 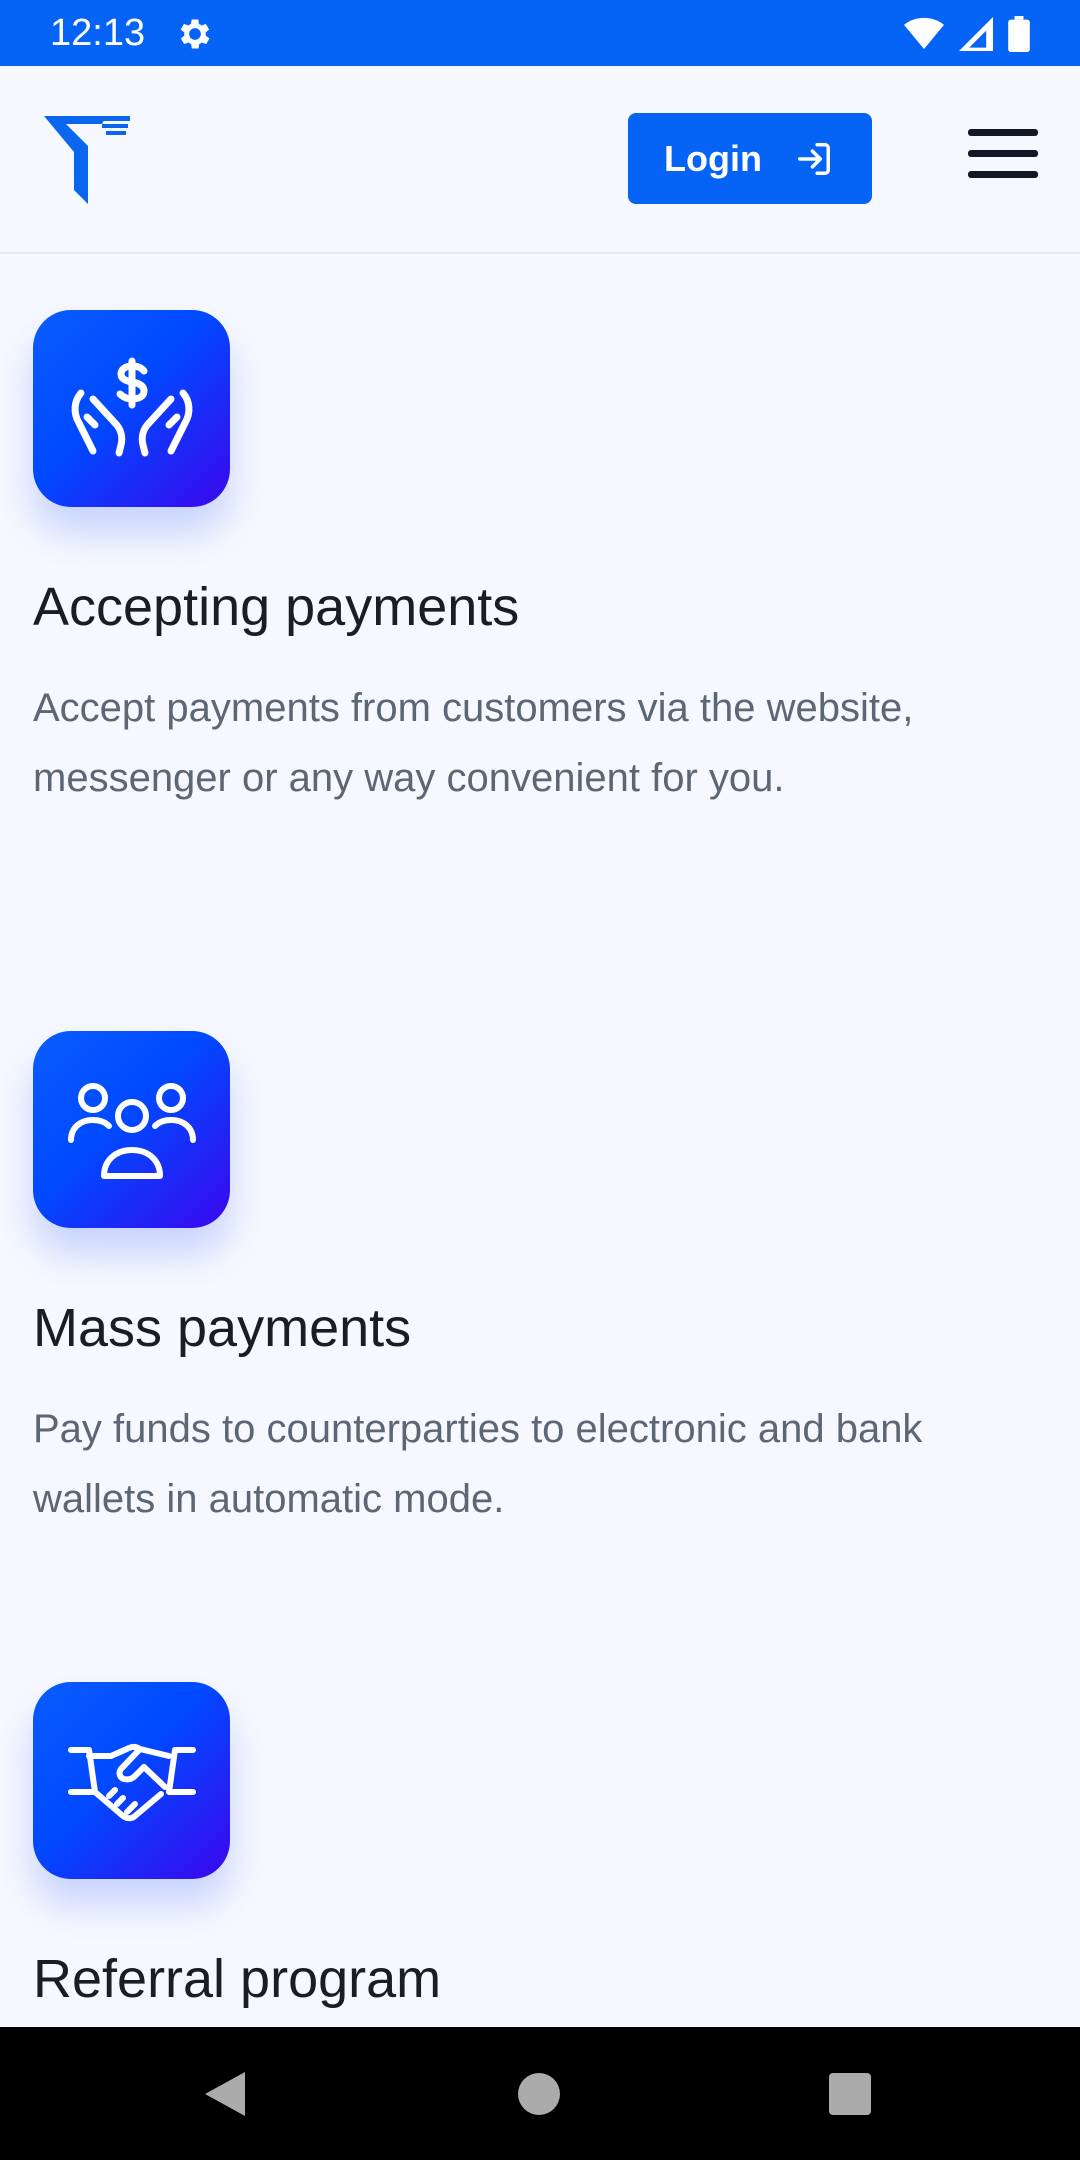 I want to click on login-button: Login, so click(x=750, y=158).